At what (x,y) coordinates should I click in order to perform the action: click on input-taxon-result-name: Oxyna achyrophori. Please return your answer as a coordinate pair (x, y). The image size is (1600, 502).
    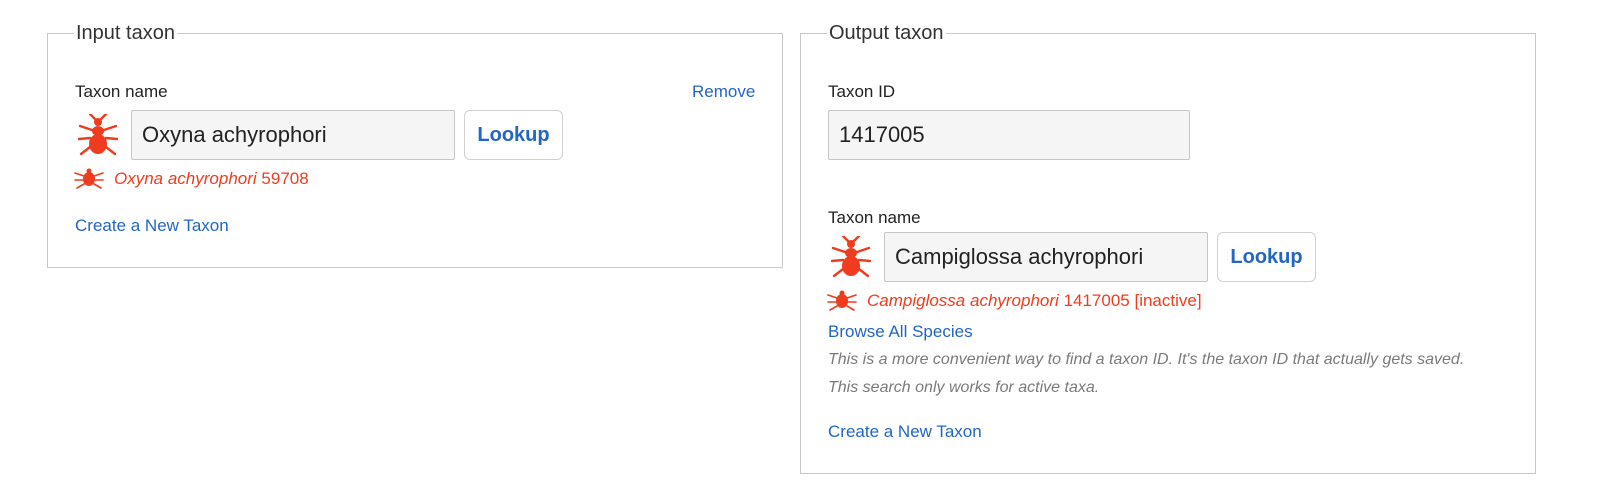
    Looking at the image, I should click on (185, 178).